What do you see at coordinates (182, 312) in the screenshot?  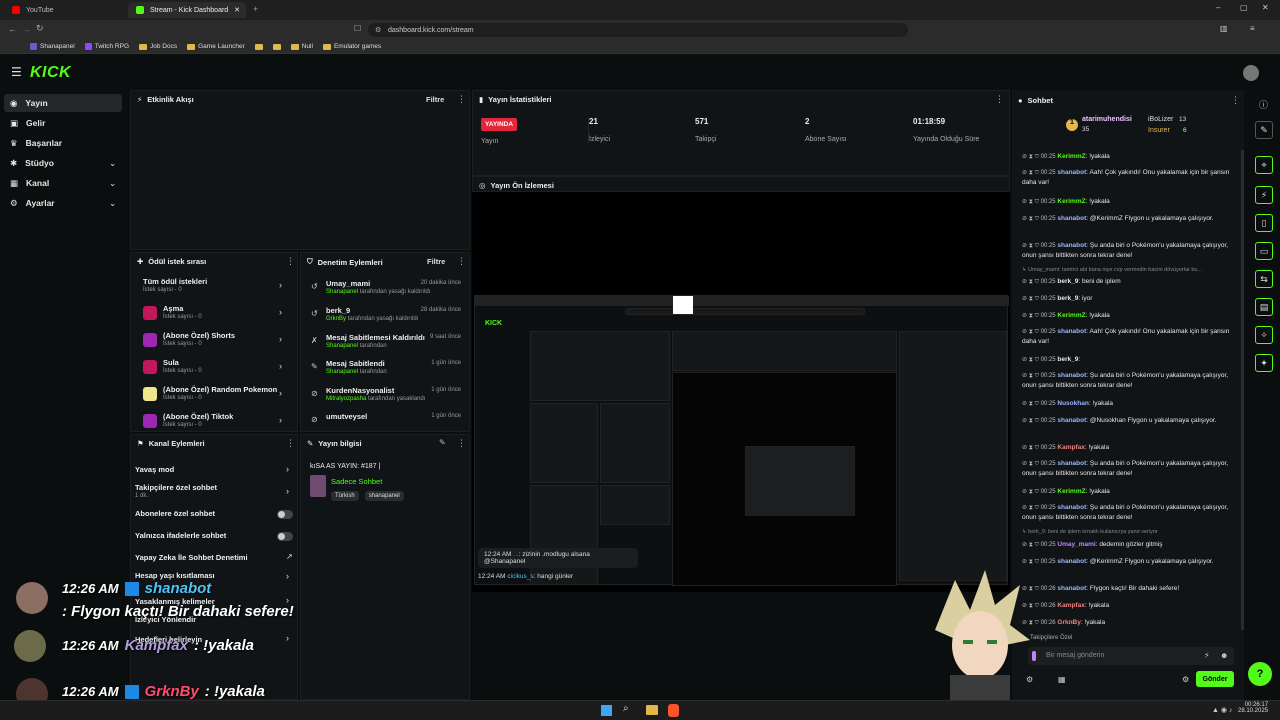 I see `reward-item: Aşma İstek sayısı - 0` at bounding box center [182, 312].